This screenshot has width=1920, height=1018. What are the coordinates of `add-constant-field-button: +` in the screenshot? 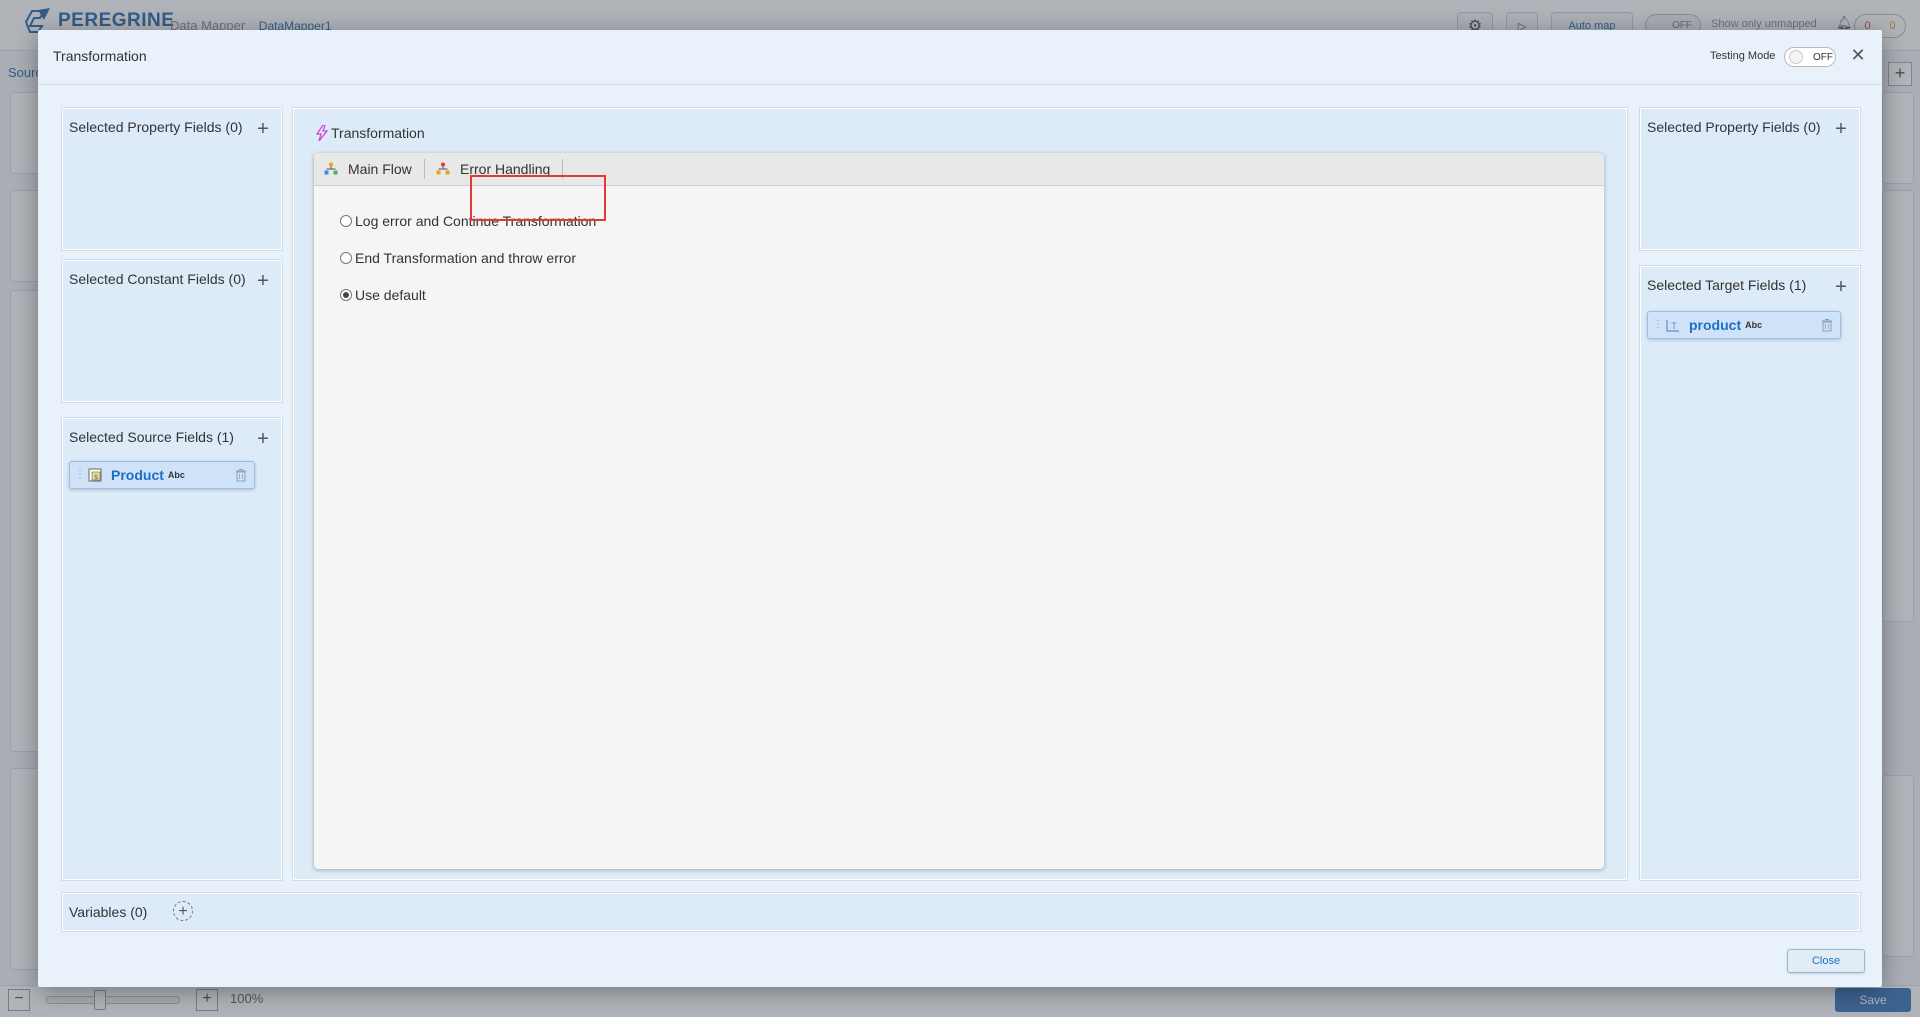 It's located at (263, 281).